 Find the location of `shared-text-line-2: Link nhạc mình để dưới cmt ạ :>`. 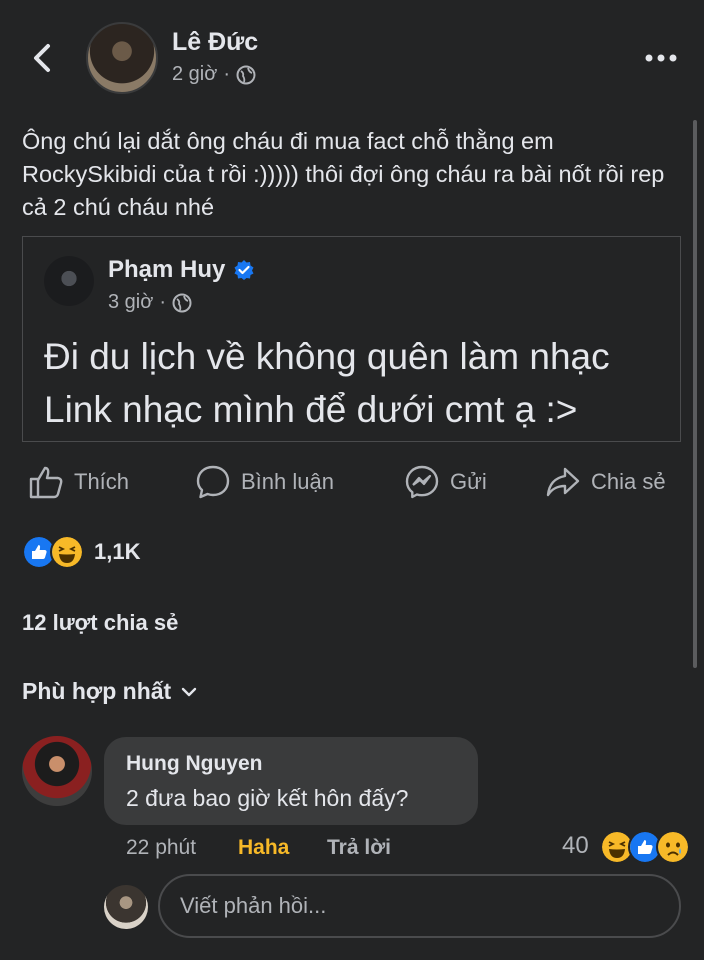

shared-text-line-2: Link nhạc mình để dưới cmt ạ :> is located at coordinates (311, 409).